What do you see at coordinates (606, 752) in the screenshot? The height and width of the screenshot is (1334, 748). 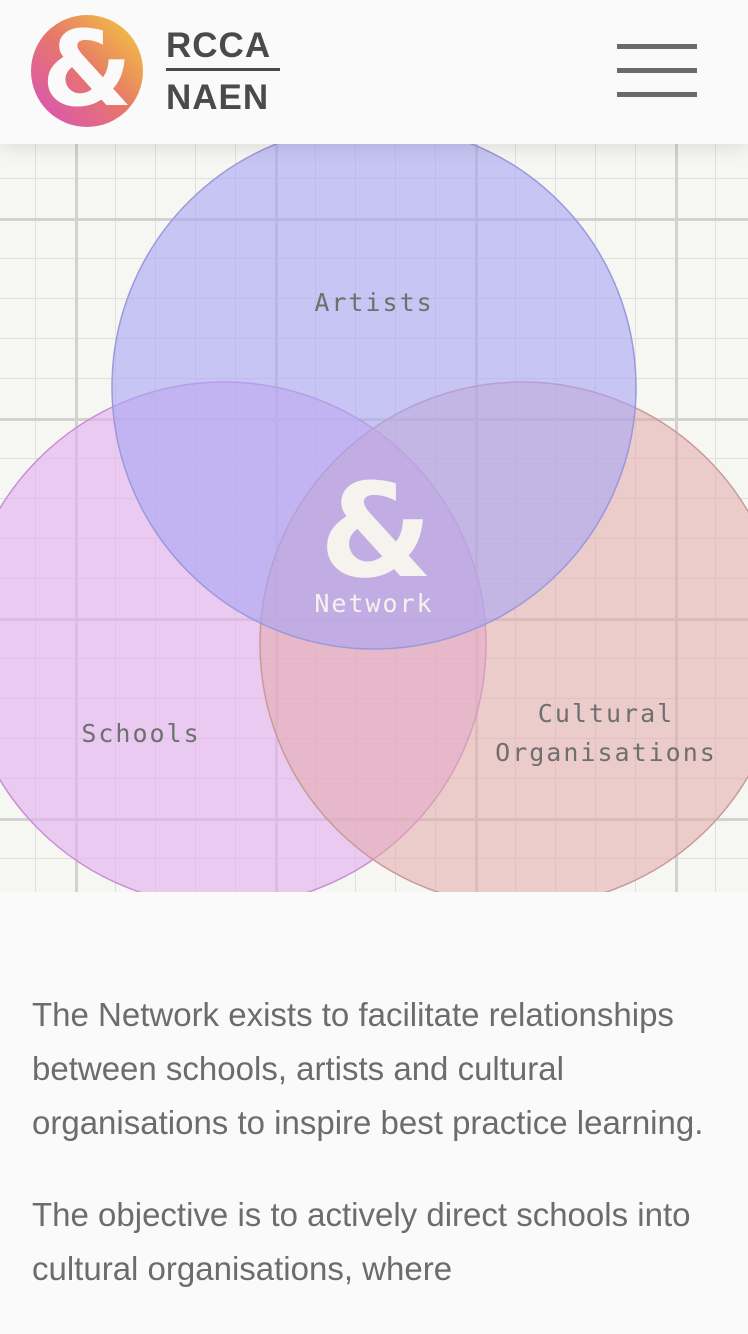 I see `cultural-label-line2: Organisations` at bounding box center [606, 752].